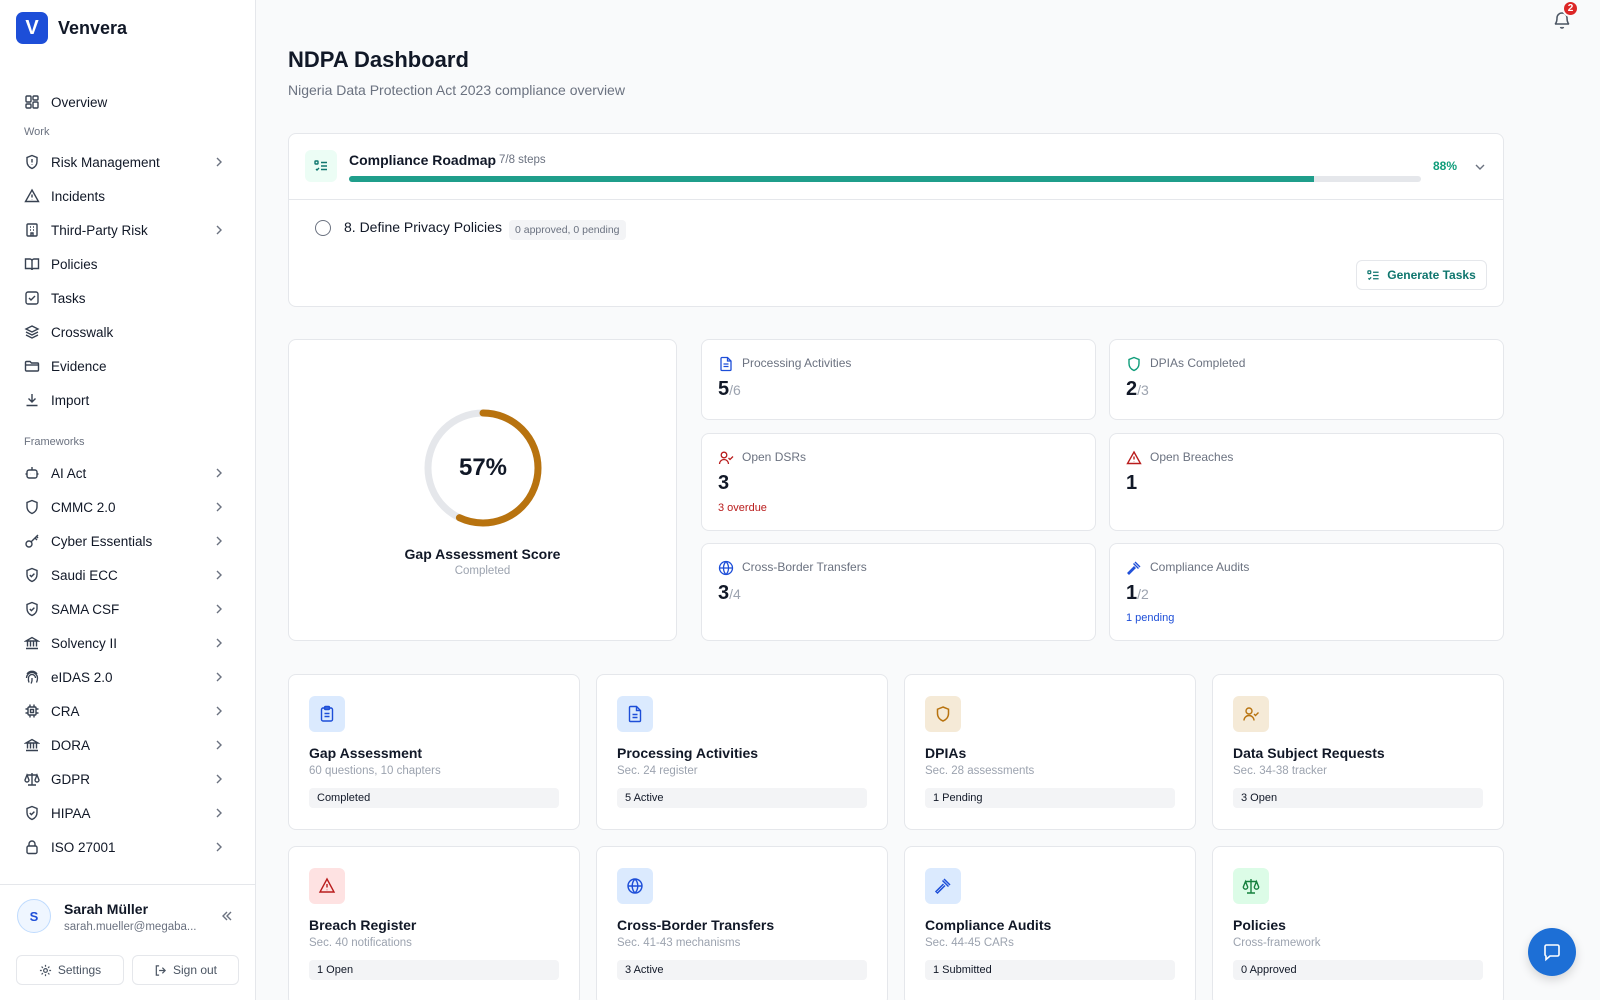 The image size is (1600, 1000). I want to click on notification-badge: 2, so click(1570, 8).